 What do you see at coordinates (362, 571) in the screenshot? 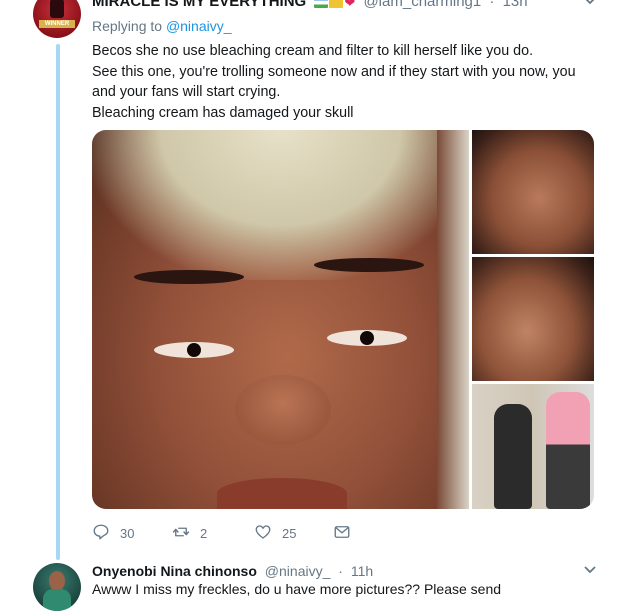
I see `tweet-time: 11h` at bounding box center [362, 571].